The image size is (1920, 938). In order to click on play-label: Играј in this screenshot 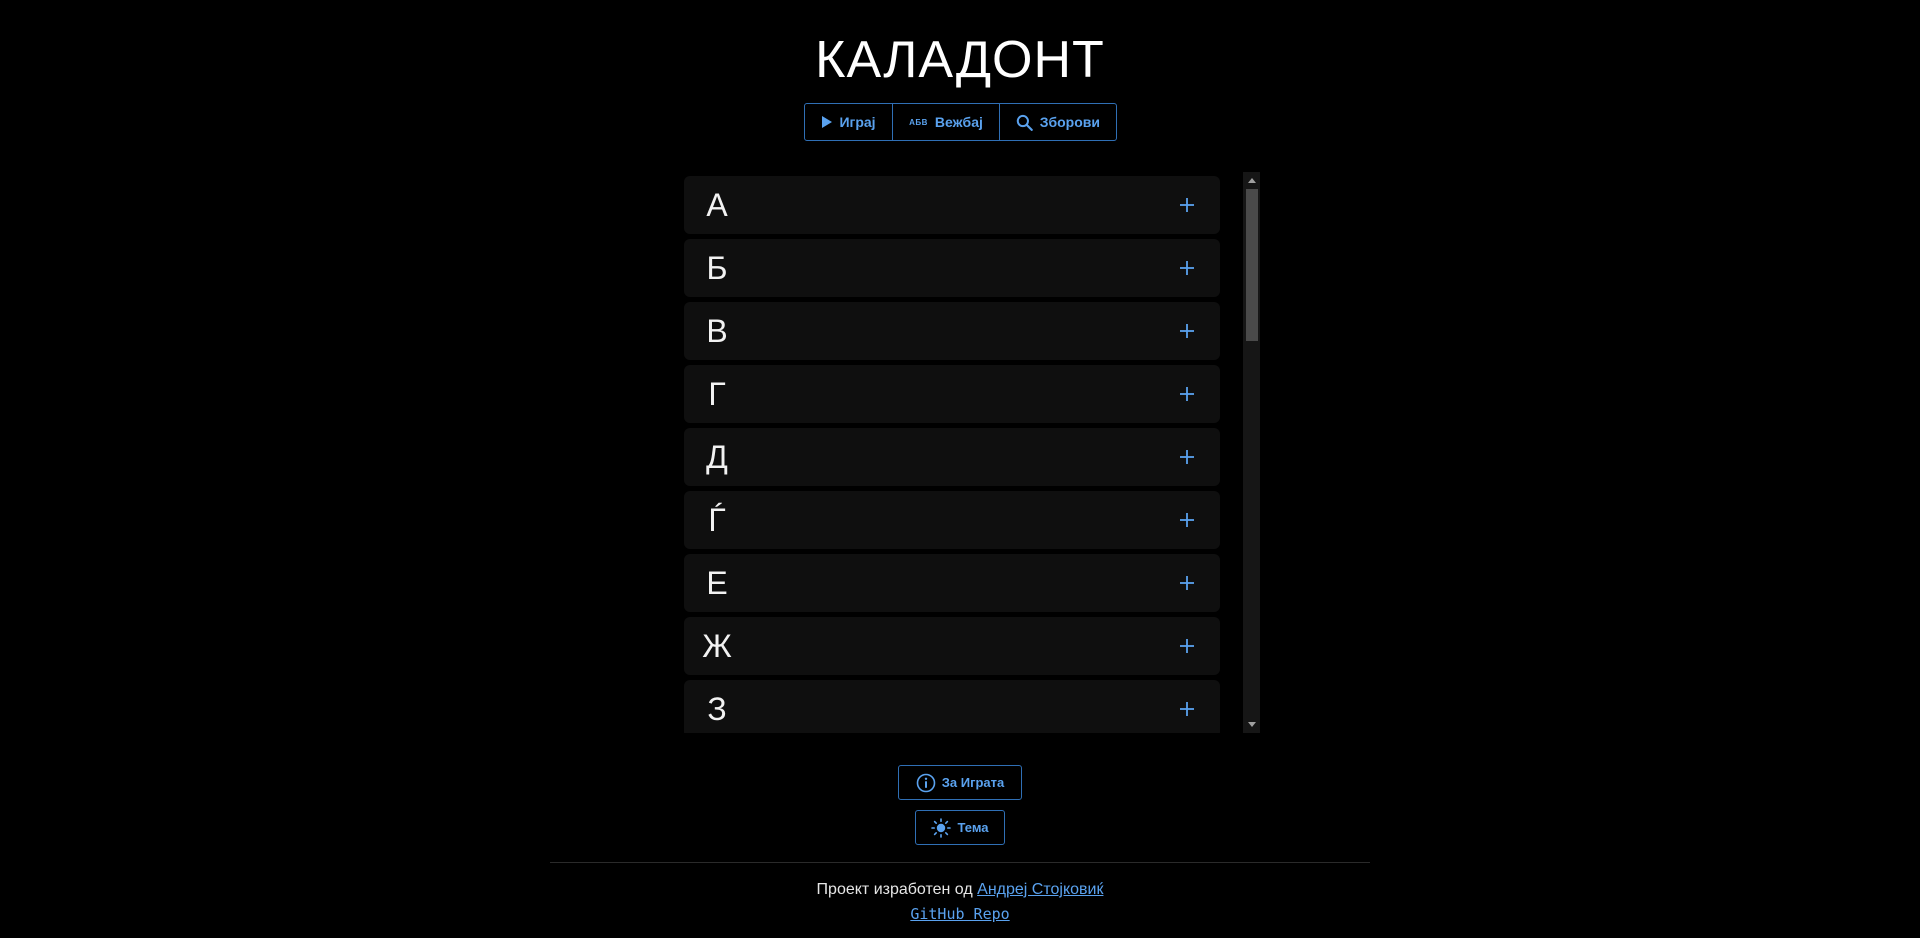, I will do `click(857, 122)`.